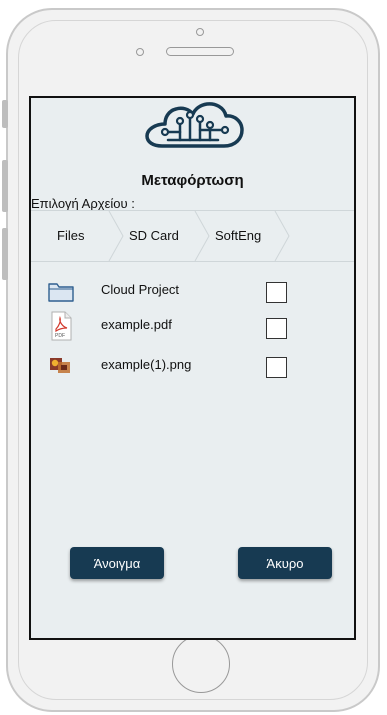 The width and height of the screenshot is (387, 715). I want to click on earpiece-speaker, so click(200, 51).